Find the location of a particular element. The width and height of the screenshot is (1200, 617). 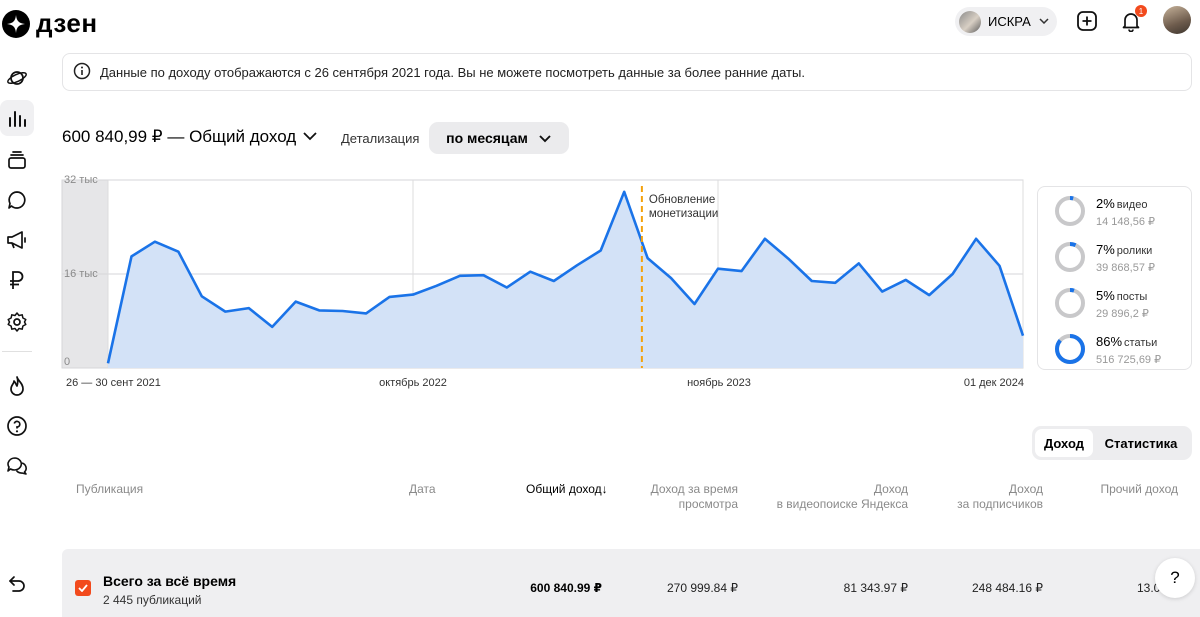

monetization-annotation: Обновление is located at coordinates (682, 200).